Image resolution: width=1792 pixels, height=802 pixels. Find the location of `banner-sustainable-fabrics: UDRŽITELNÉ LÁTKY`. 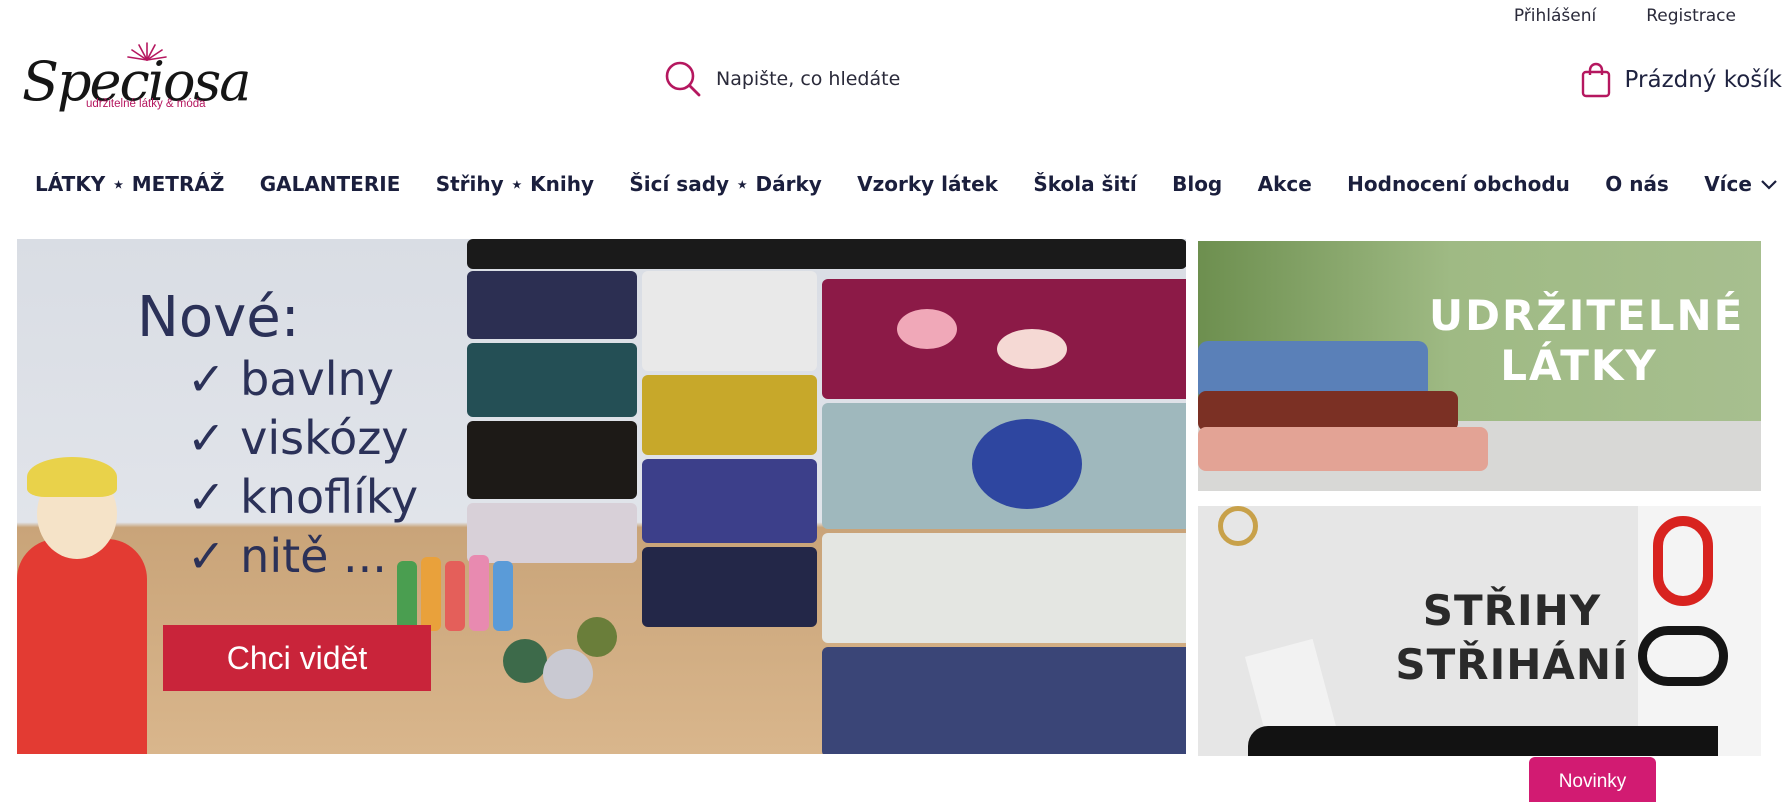

banner-sustainable-fabrics: UDRŽITELNÉ LÁTKY is located at coordinates (1479, 366).